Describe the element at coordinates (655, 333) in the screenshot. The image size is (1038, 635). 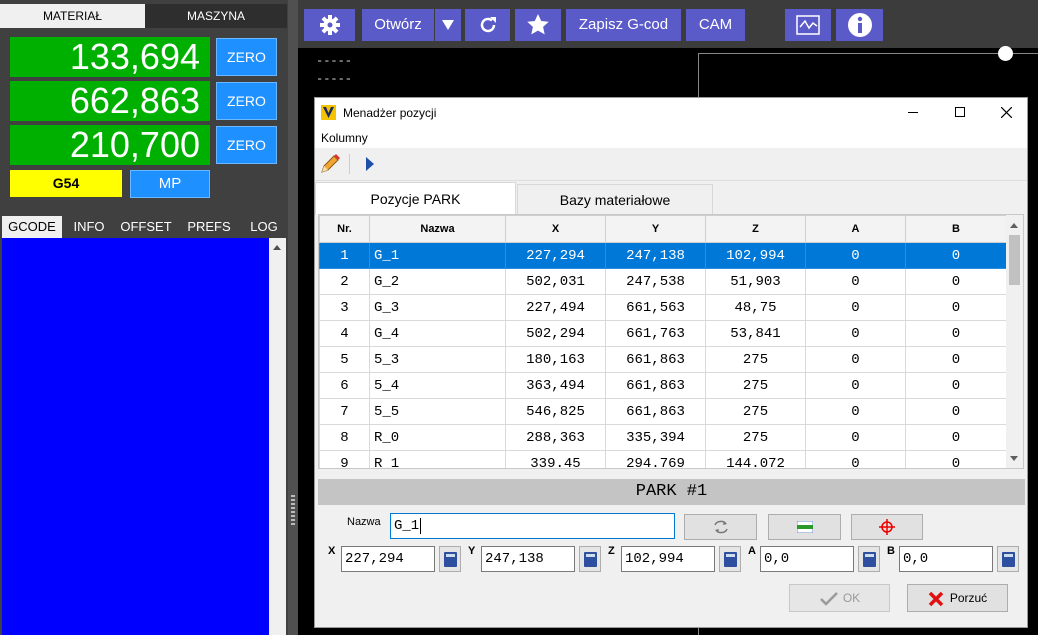
I see `cell-y: 661,763` at that location.